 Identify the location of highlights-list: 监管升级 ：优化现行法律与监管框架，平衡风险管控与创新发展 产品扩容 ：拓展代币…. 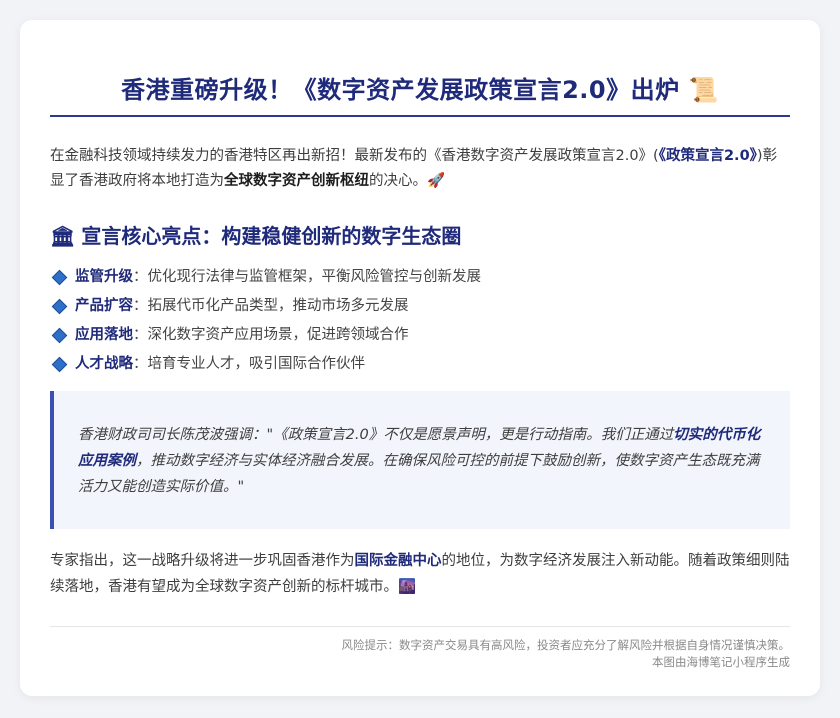
(420, 321).